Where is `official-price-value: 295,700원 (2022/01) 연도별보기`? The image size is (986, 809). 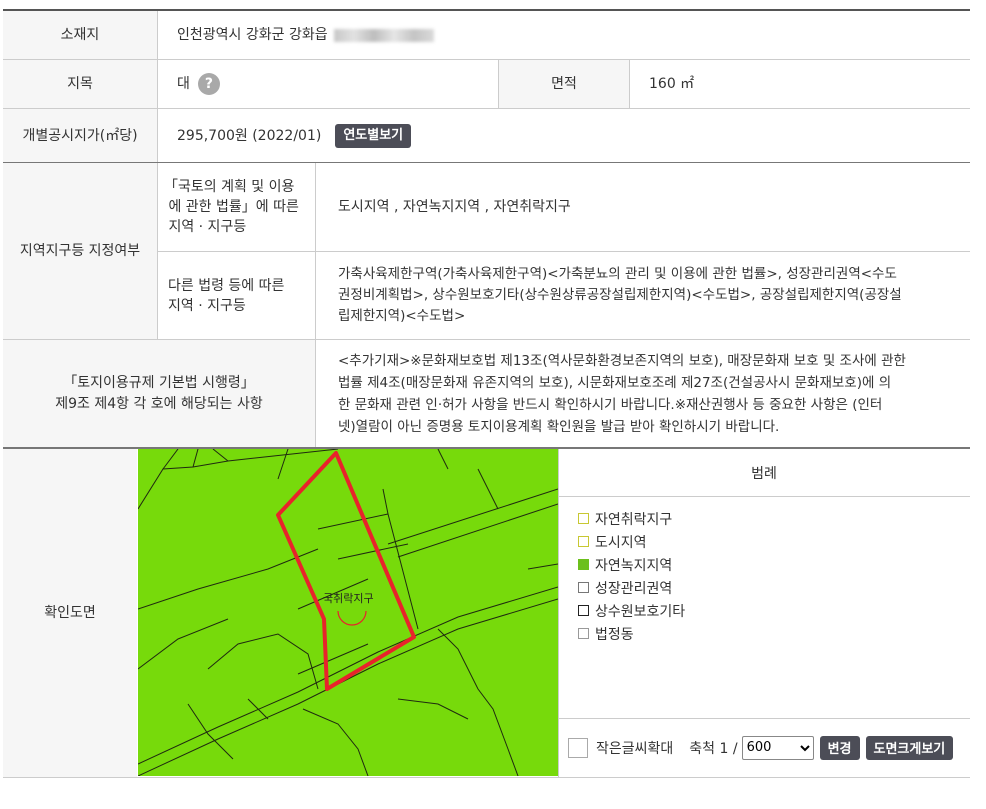
official-price-value: 295,700원 (2022/01) 연도별보기 is located at coordinates (294, 135).